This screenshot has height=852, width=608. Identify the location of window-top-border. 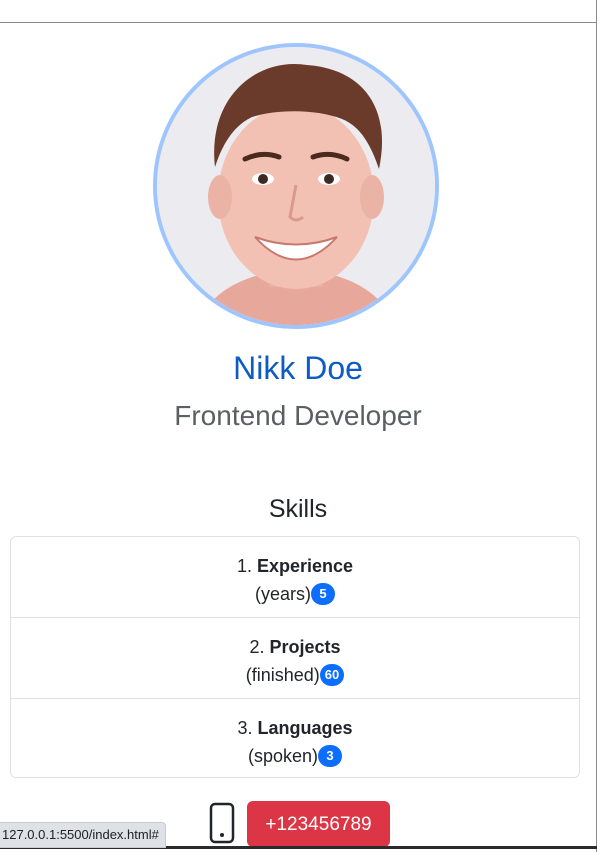
(298, 11).